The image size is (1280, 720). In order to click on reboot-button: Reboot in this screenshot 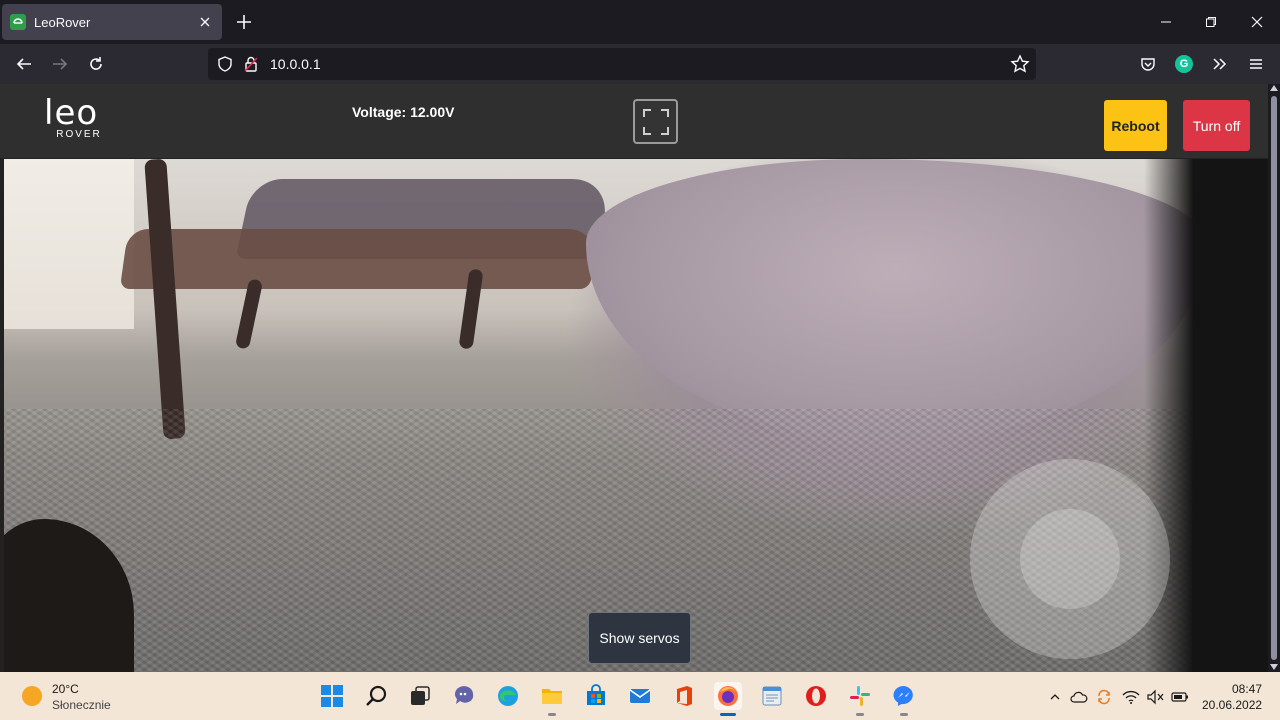, I will do `click(1135, 125)`.